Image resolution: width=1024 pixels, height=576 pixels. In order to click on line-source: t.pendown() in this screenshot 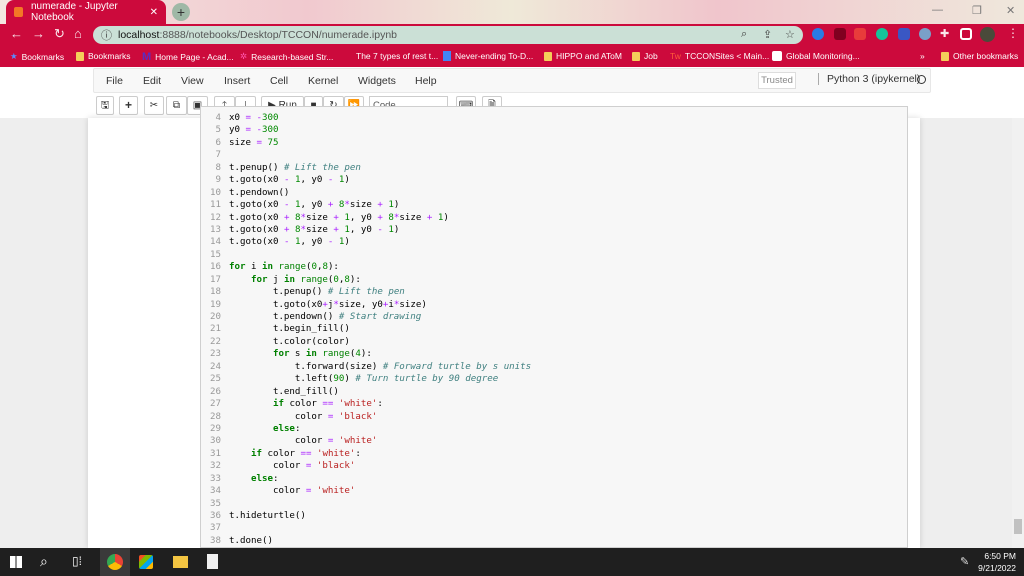, I will do `click(259, 193)`.